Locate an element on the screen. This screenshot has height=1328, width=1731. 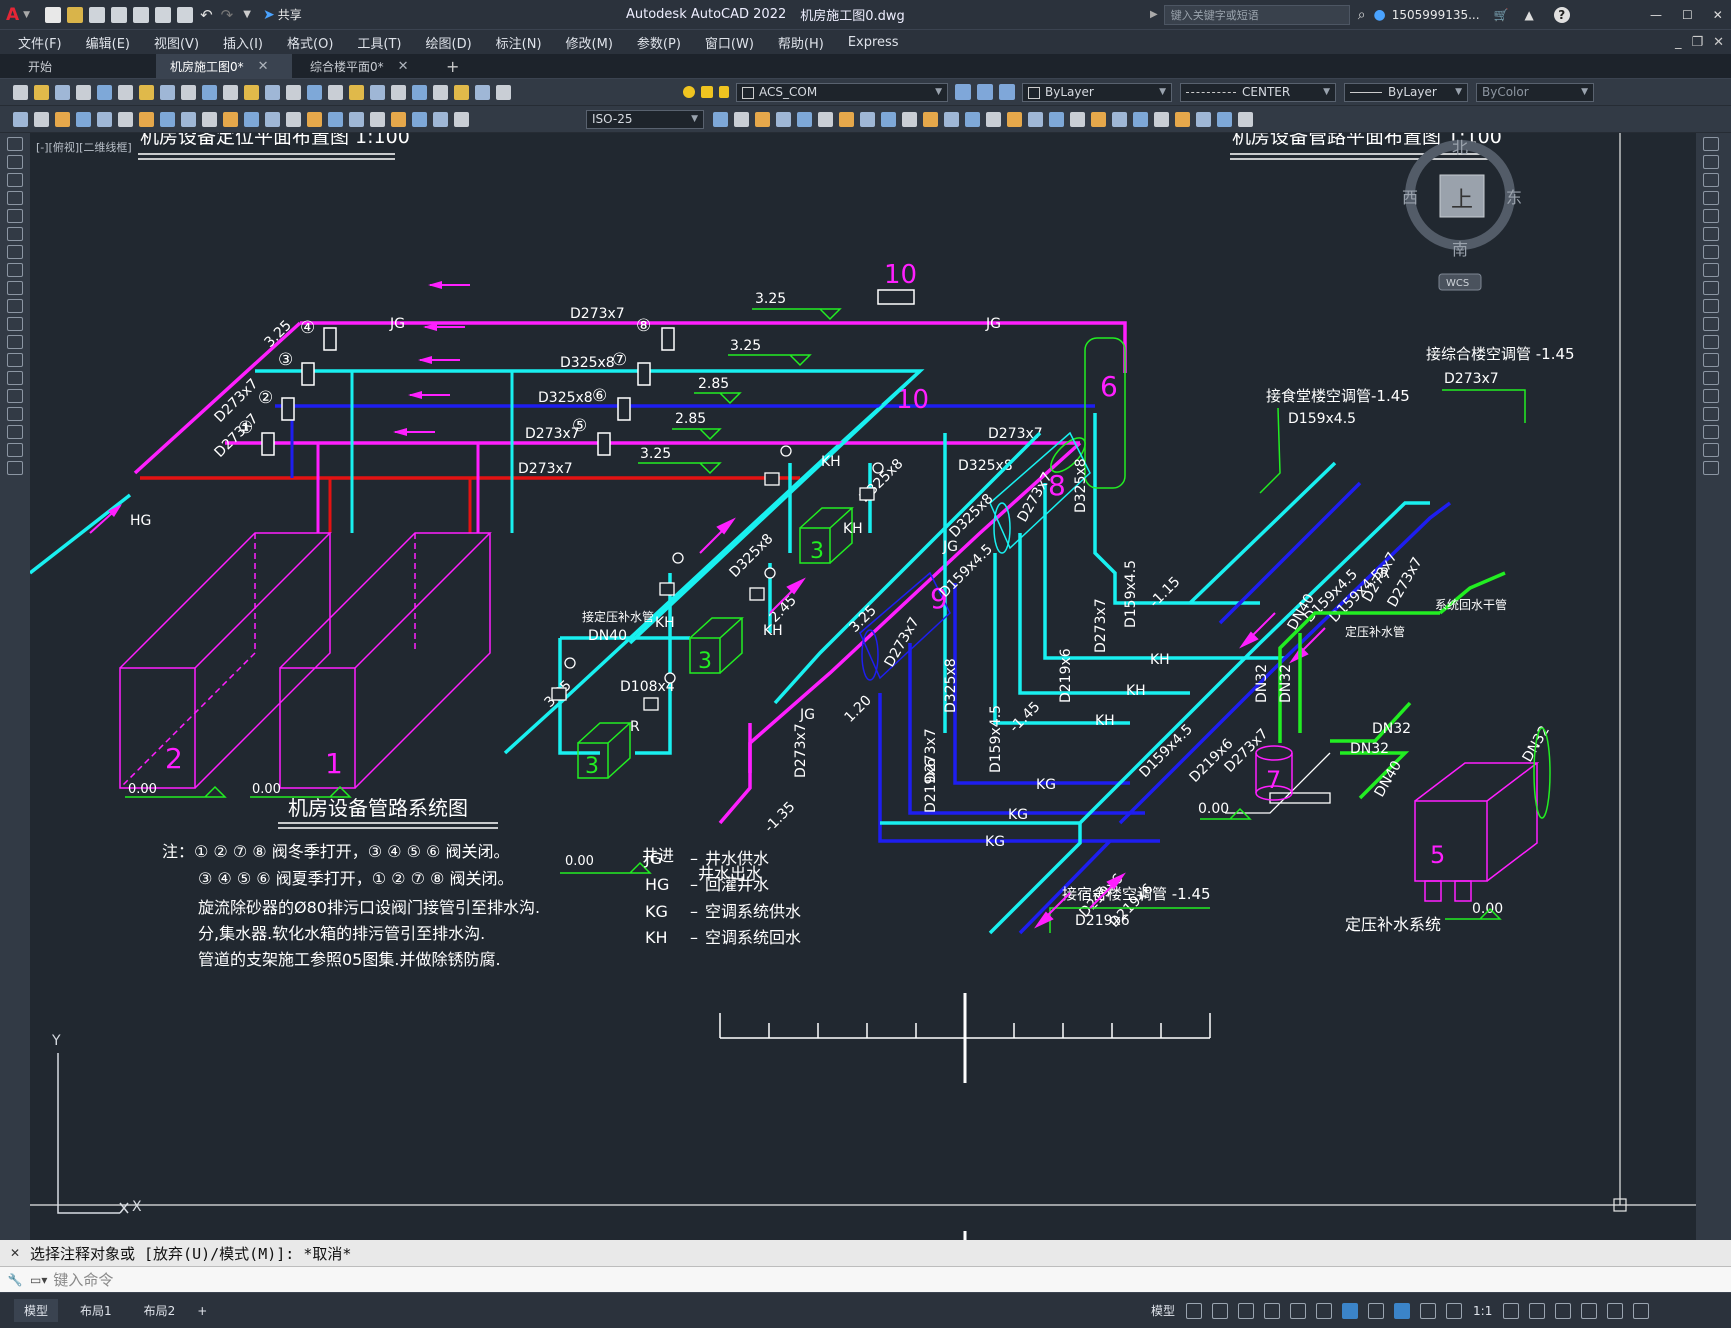
close-tab-icon: ✕ is located at coordinates (263, 66).